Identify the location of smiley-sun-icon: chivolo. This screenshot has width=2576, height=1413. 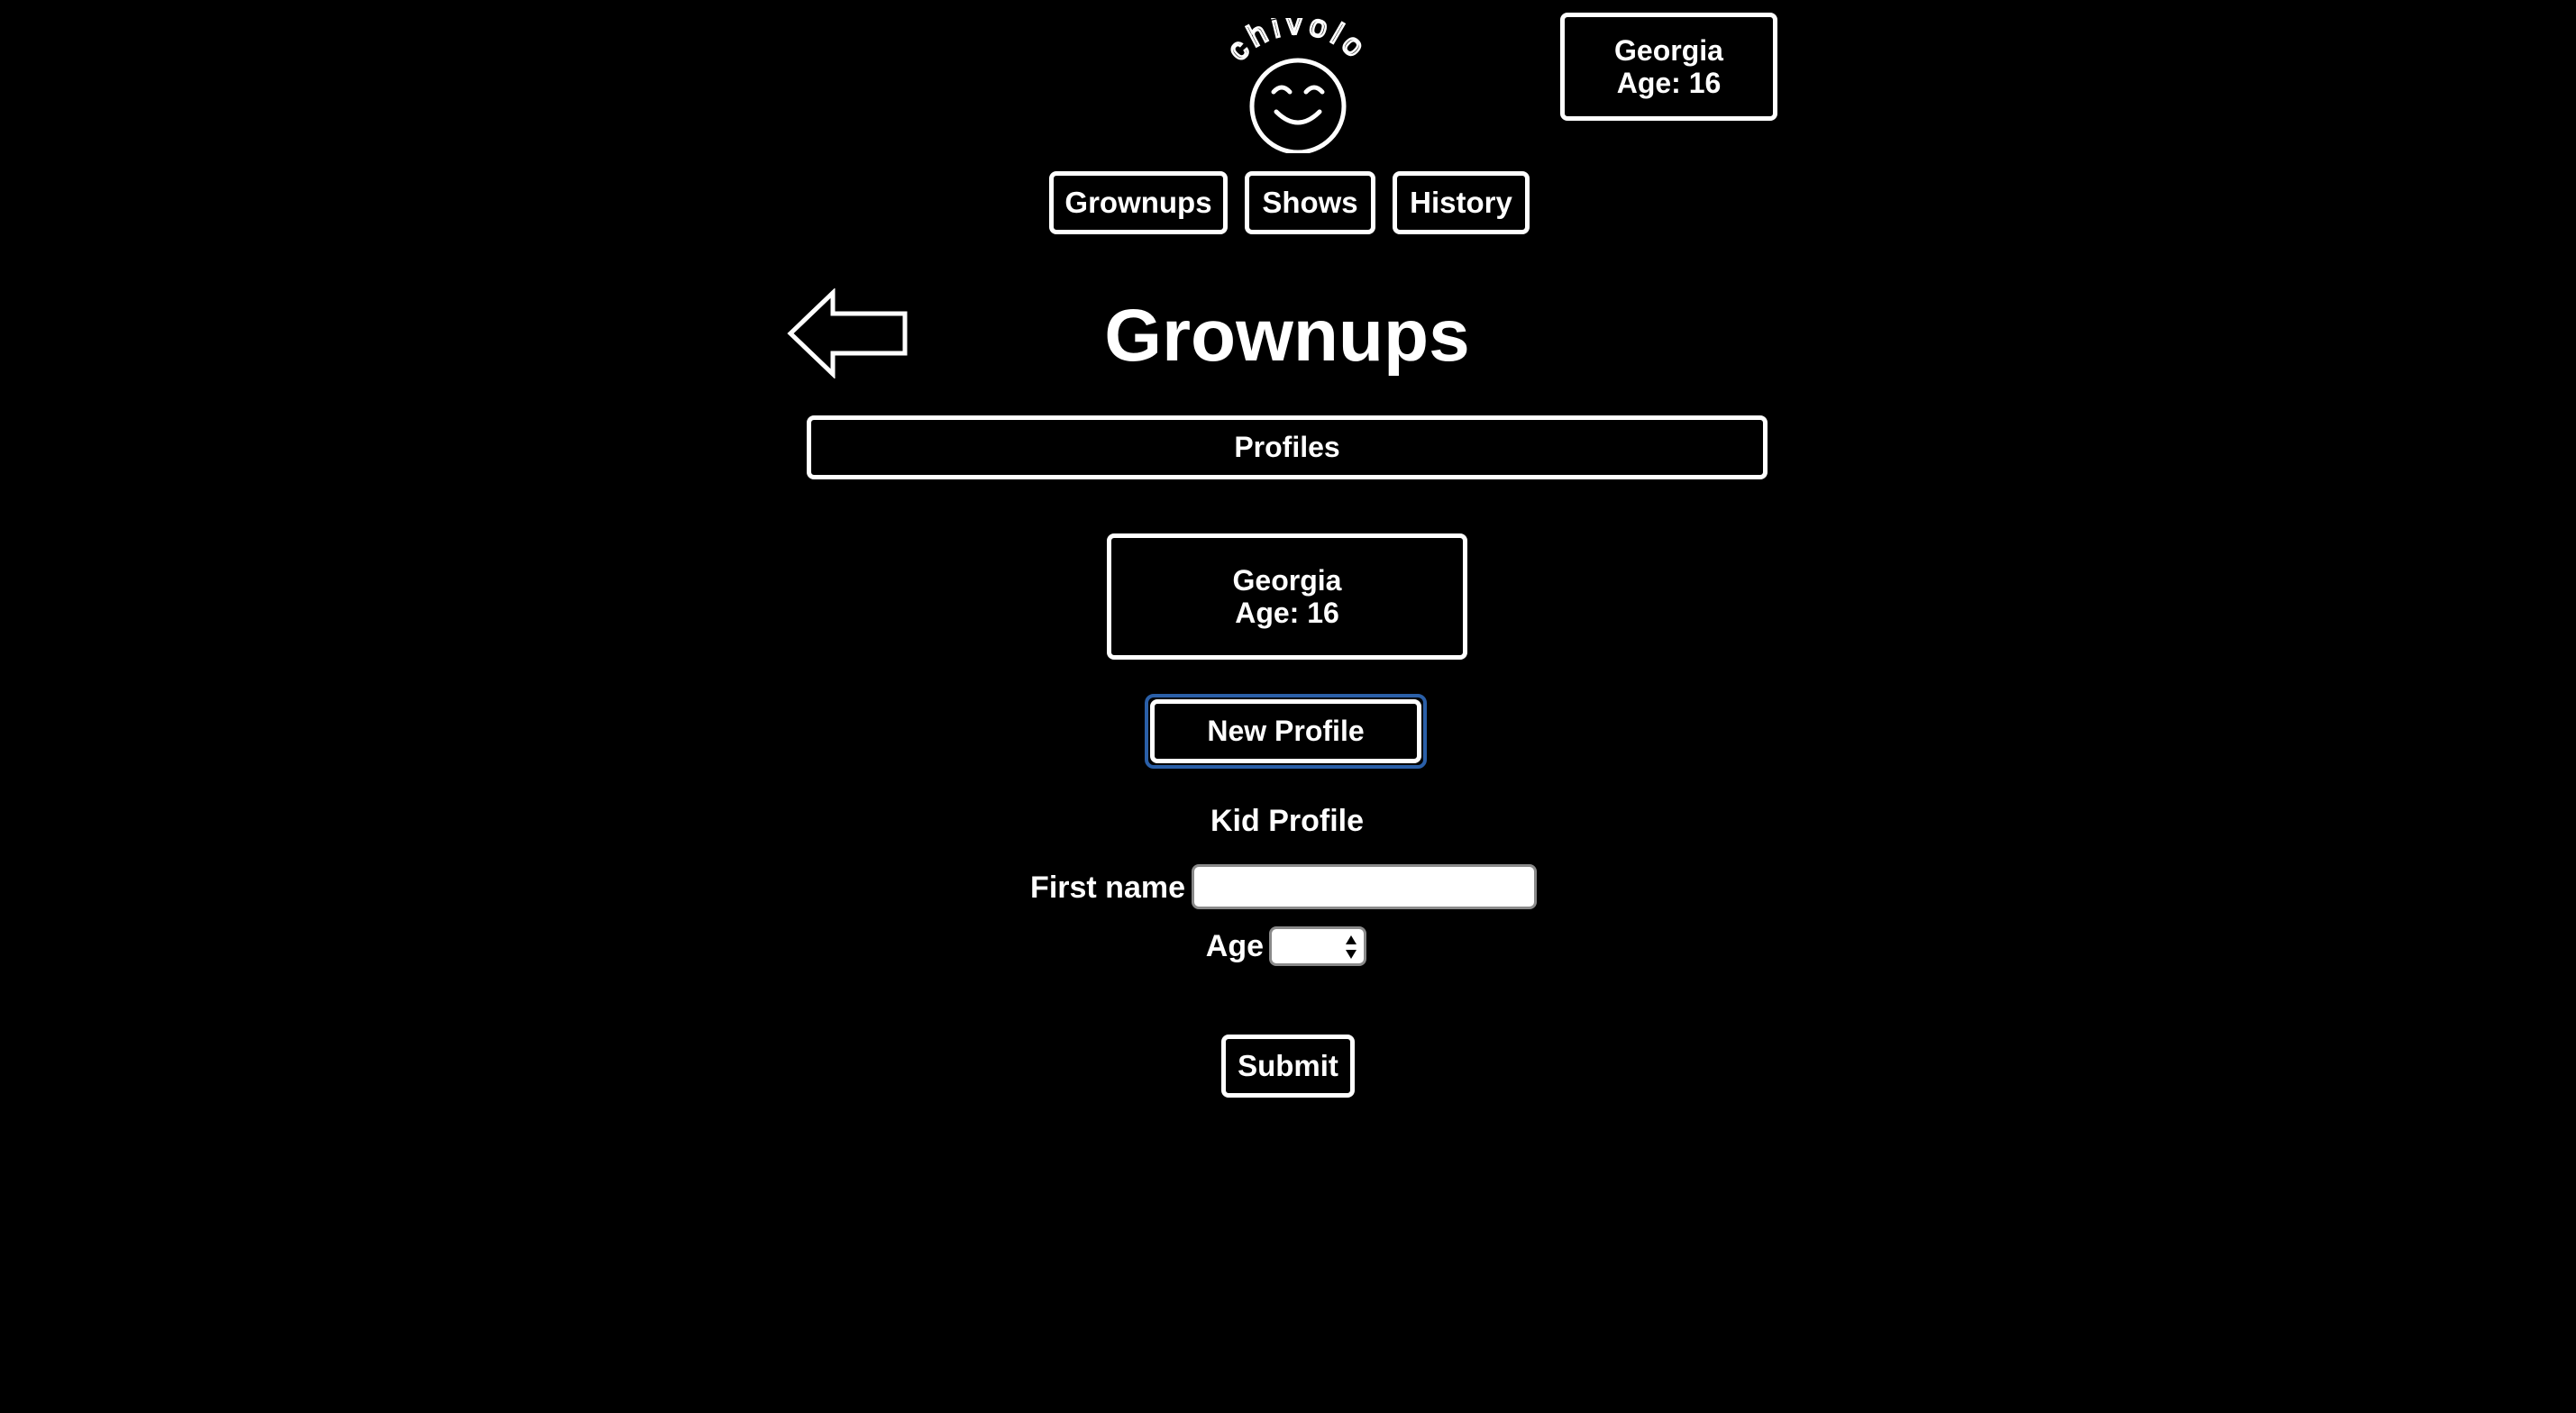
(1295, 80).